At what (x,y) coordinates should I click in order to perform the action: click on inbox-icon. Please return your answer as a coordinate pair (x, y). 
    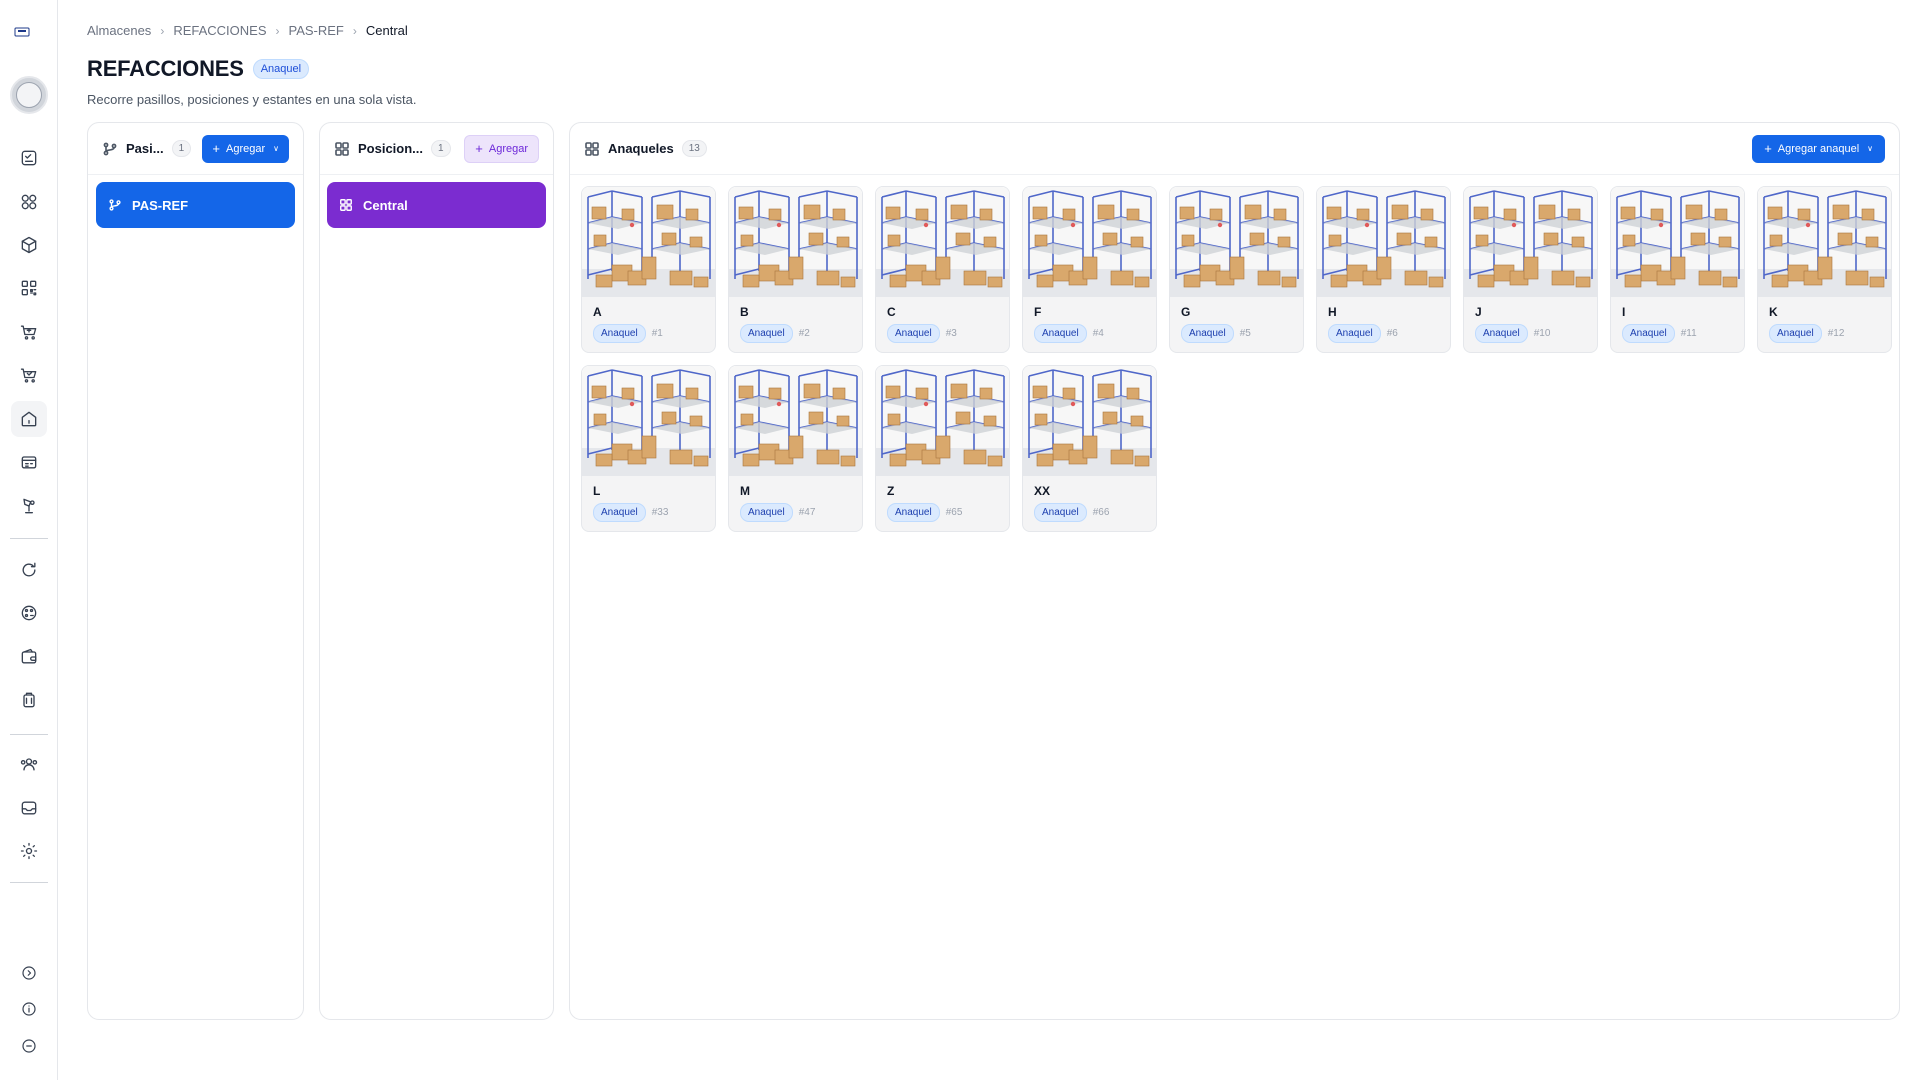
    Looking at the image, I should click on (29, 808).